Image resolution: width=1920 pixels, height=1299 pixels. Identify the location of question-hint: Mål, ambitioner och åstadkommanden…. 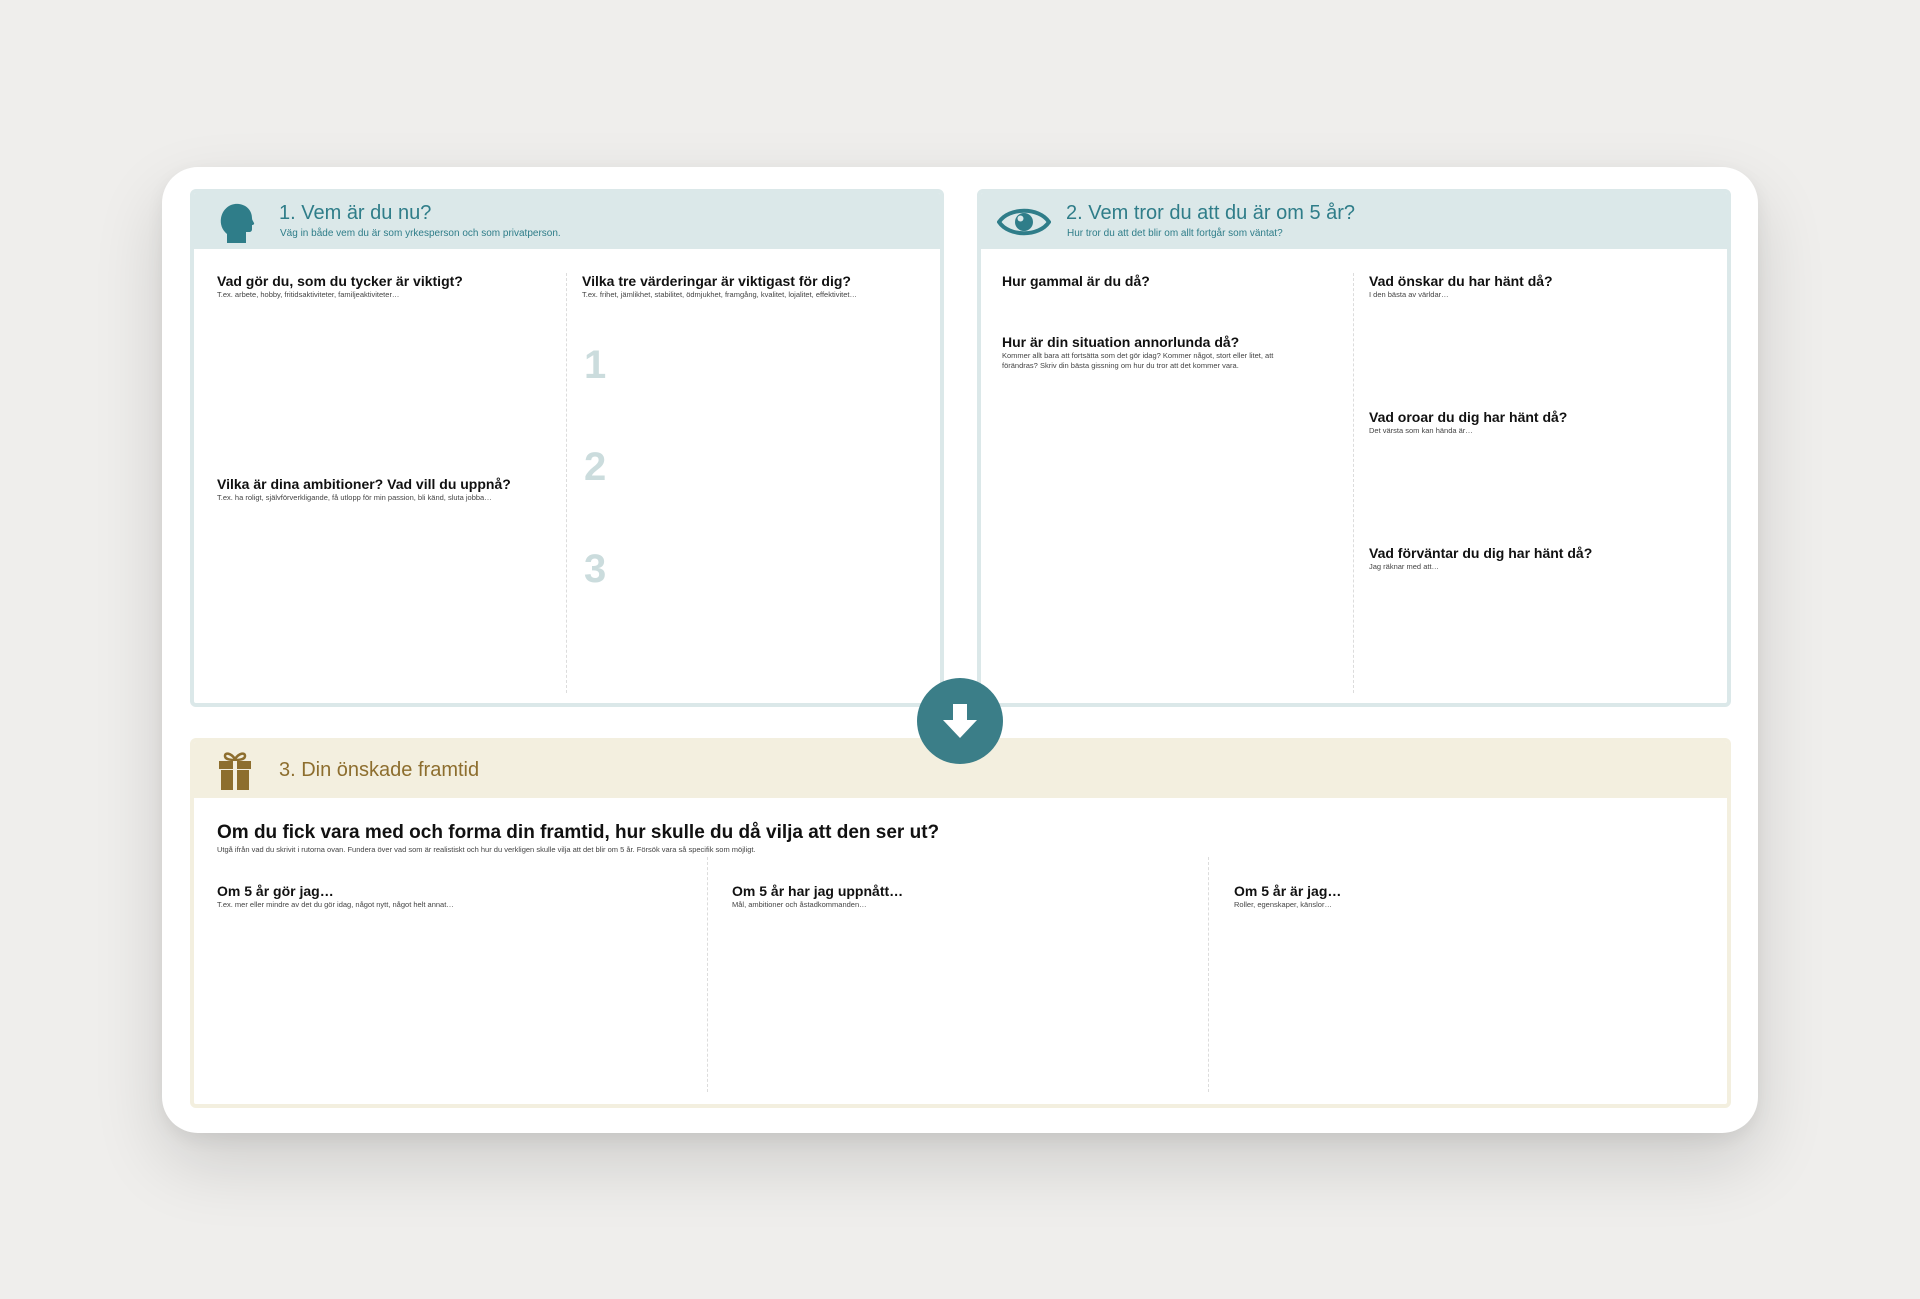
(799, 904).